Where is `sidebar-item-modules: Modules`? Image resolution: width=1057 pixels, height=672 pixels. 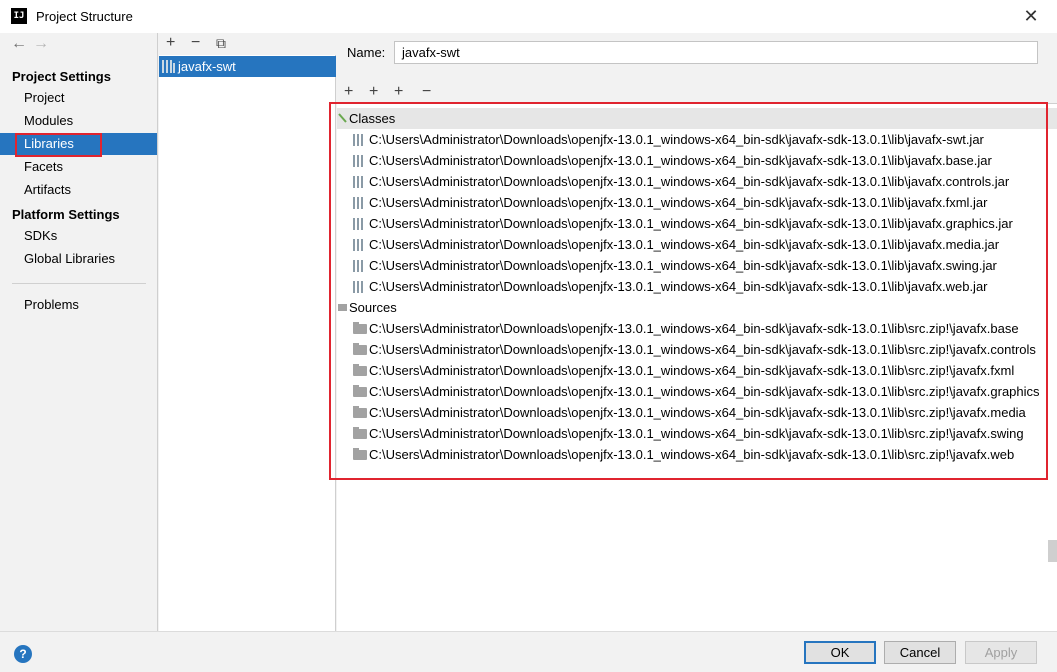 sidebar-item-modules: Modules is located at coordinates (78, 121).